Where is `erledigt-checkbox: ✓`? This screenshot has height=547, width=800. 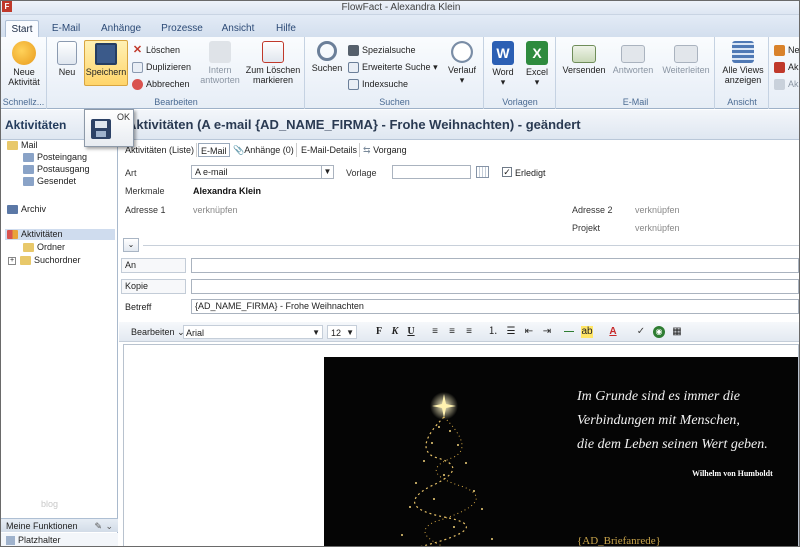
erledigt-checkbox: ✓ is located at coordinates (507, 172).